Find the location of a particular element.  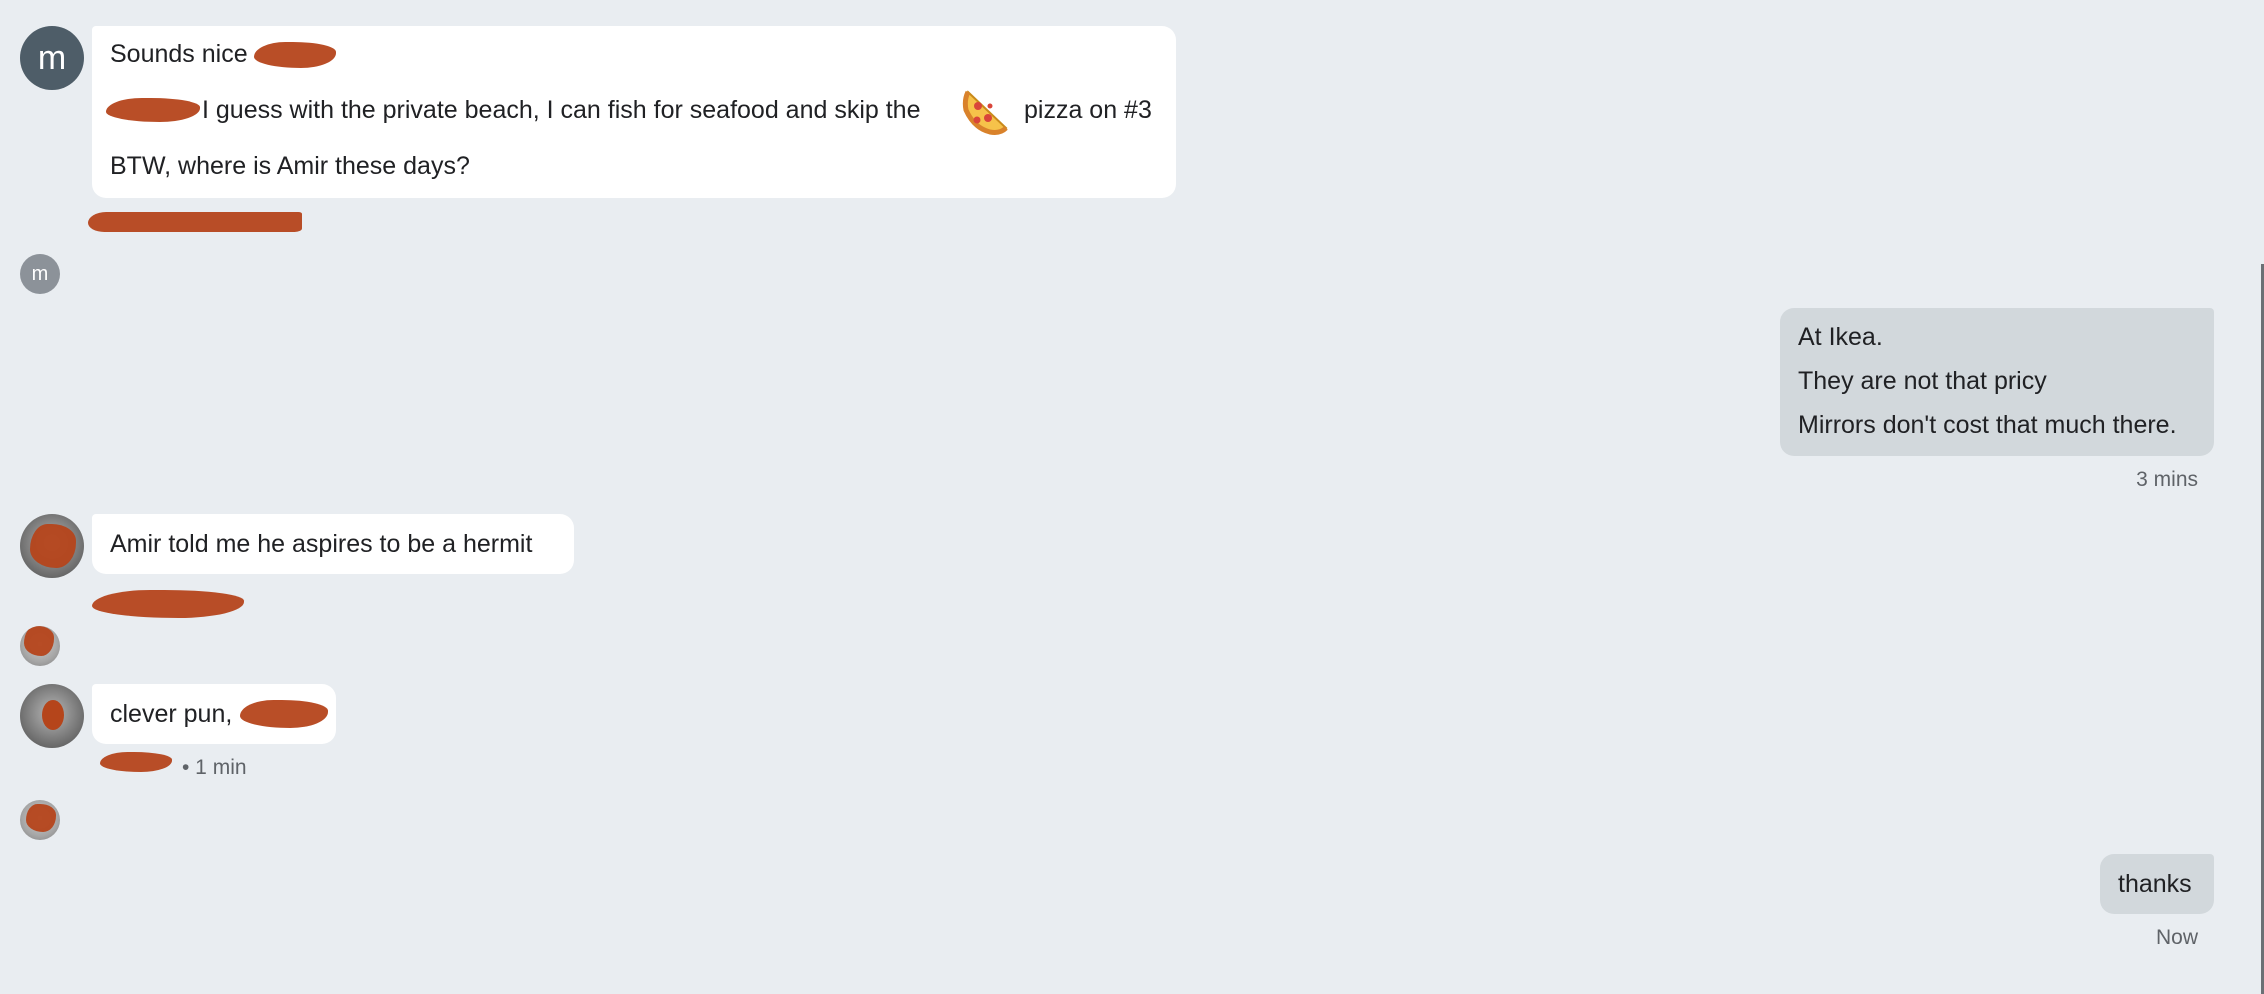

message-line: Mirrors don't cost that much there. is located at coordinates (1987, 425).